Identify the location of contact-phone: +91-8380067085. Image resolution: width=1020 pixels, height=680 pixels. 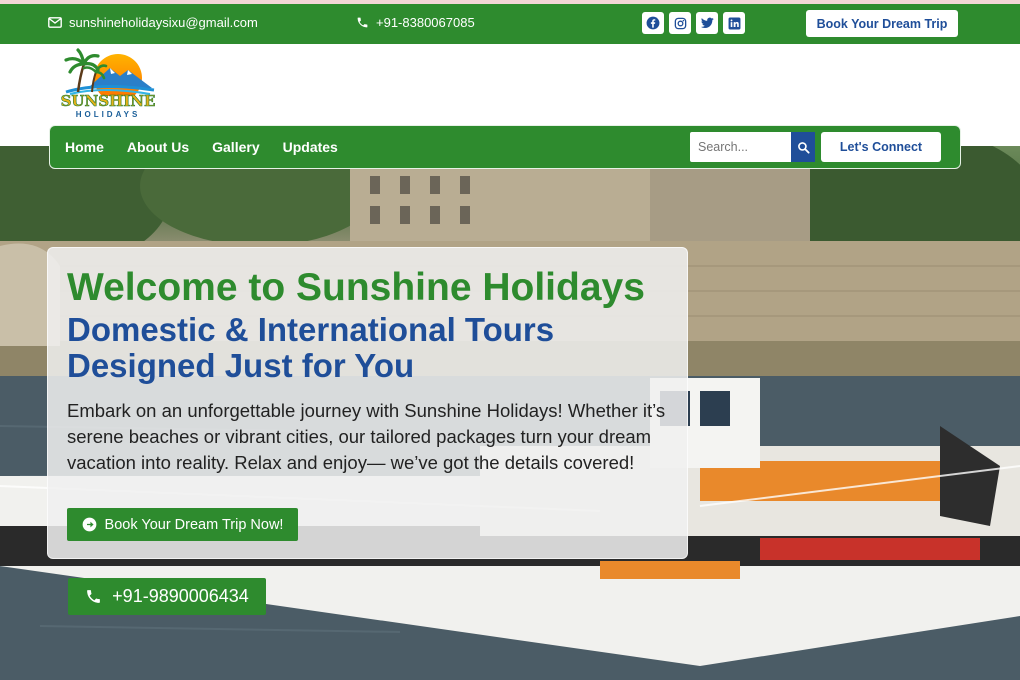
(415, 22).